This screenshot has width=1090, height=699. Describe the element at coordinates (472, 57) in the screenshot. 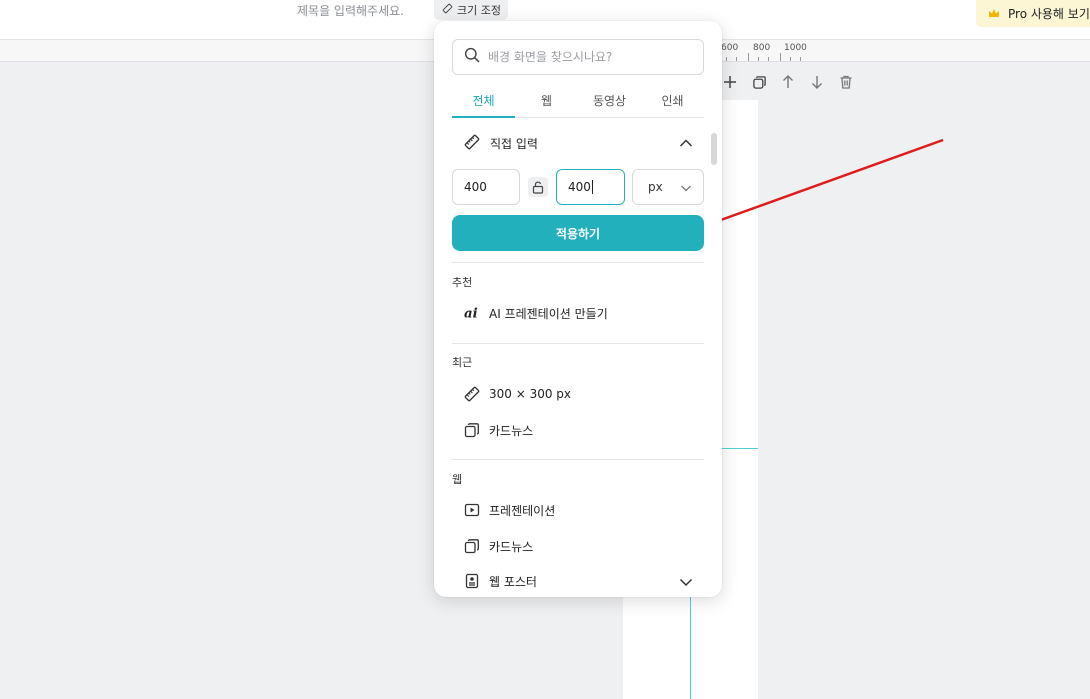

I see `search-icon` at that location.